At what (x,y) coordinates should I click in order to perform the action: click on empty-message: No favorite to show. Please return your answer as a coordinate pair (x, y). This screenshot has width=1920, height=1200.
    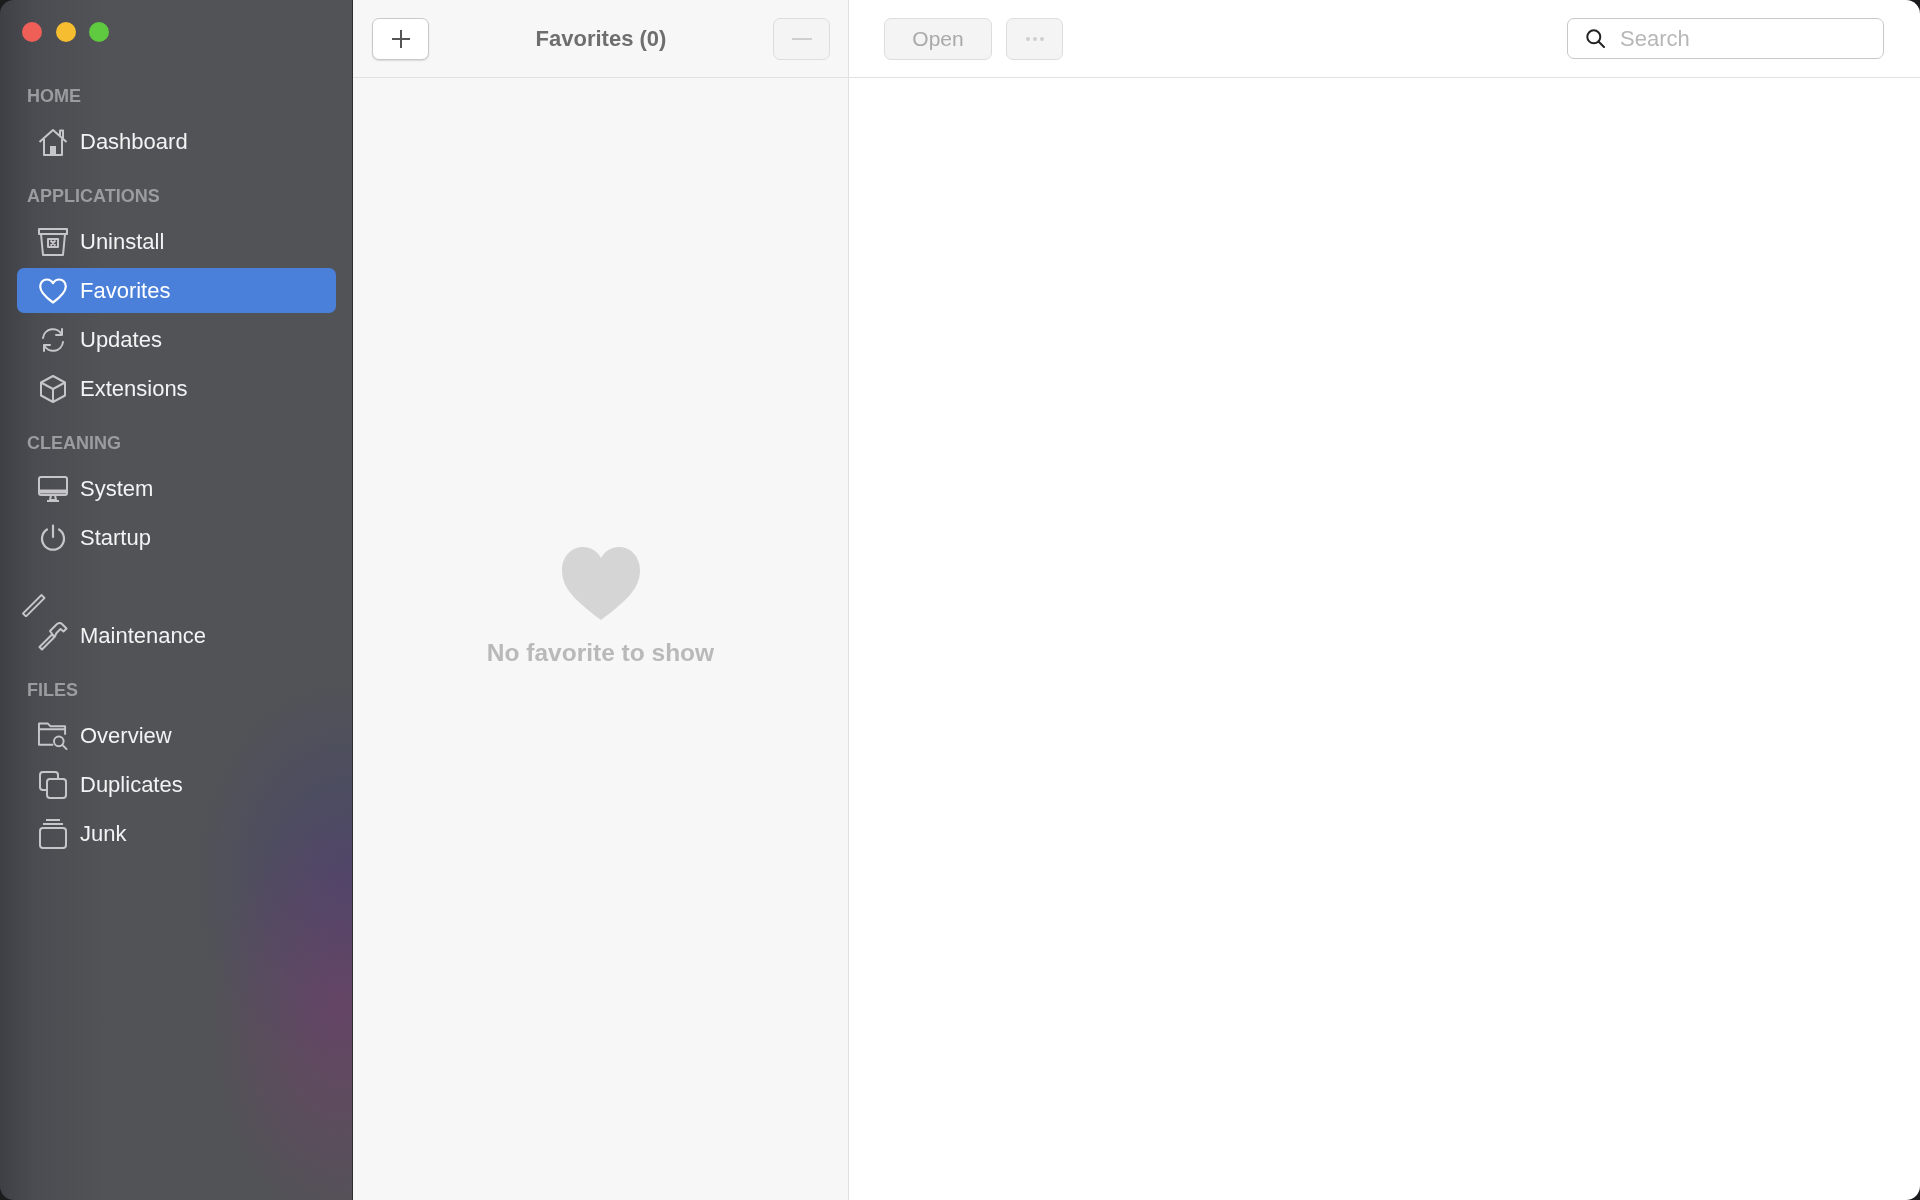
    Looking at the image, I should click on (600, 653).